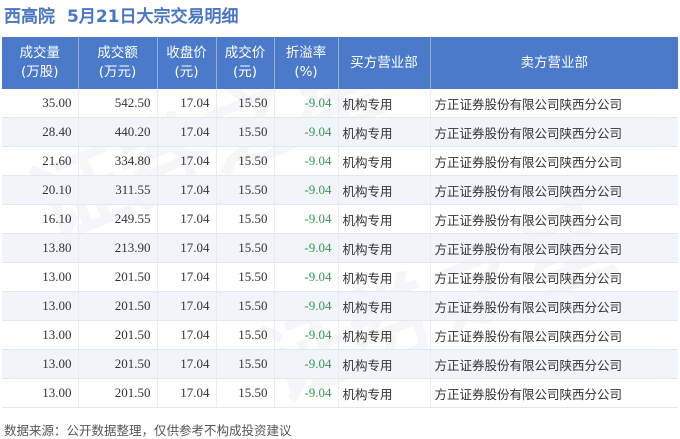  Describe the element at coordinates (118, 132) in the screenshot. I see `amount-cell: 440.20` at that location.